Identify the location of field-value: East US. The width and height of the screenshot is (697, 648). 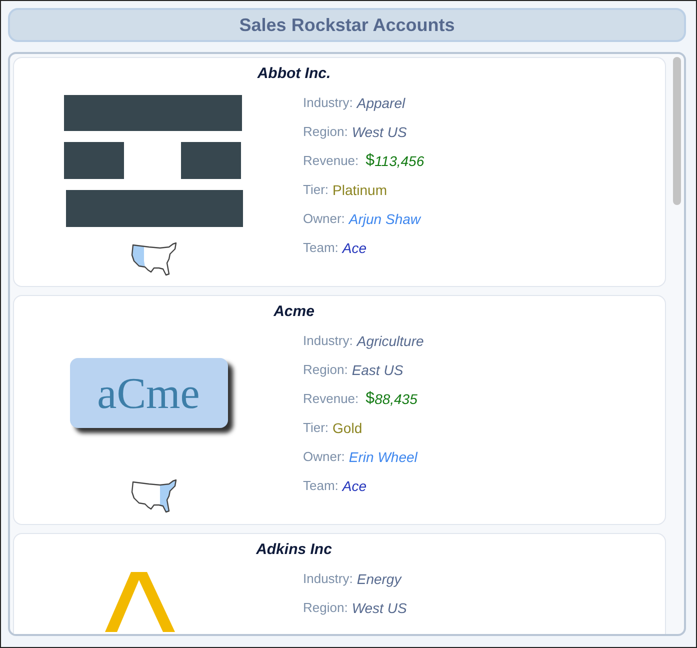
(378, 370).